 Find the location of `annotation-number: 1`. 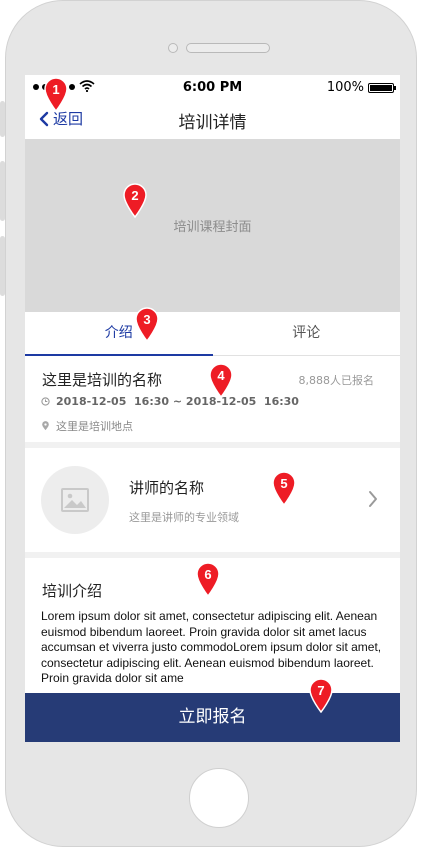

annotation-number: 1 is located at coordinates (55, 89).